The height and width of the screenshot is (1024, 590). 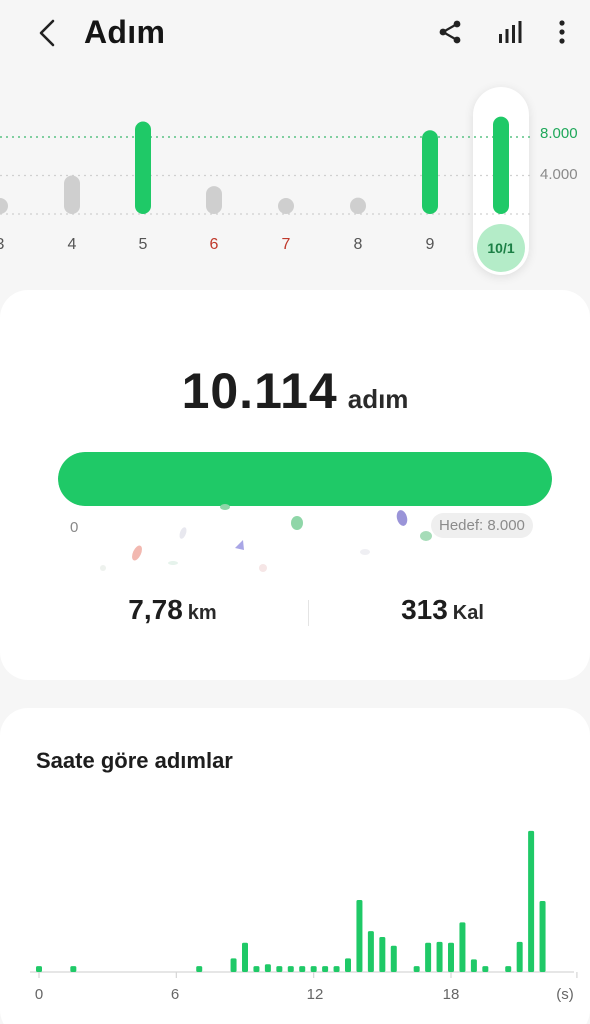 What do you see at coordinates (214, 245) in the screenshot?
I see `day-label-6: 6` at bounding box center [214, 245].